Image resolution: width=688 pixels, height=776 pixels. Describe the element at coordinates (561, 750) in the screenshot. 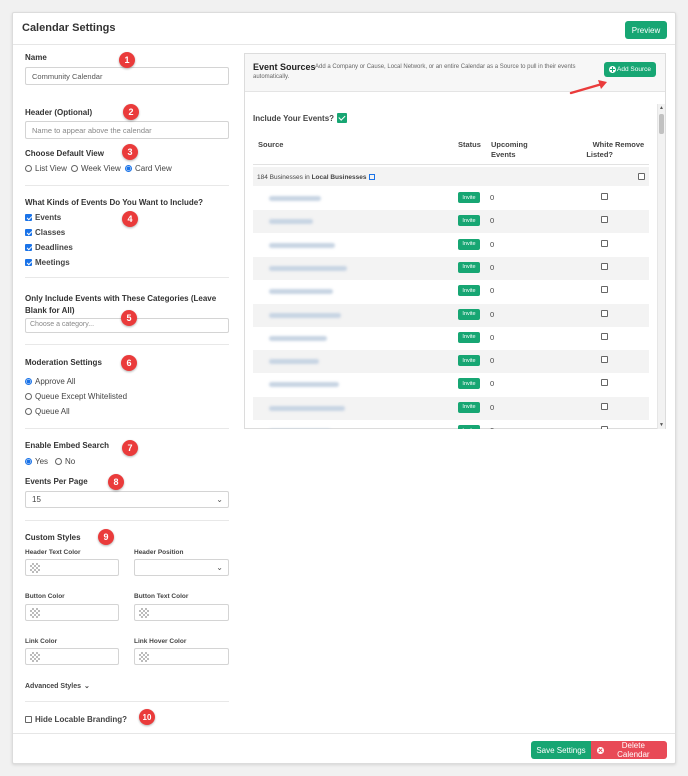

I see `save-settings-button: Save Settings` at that location.